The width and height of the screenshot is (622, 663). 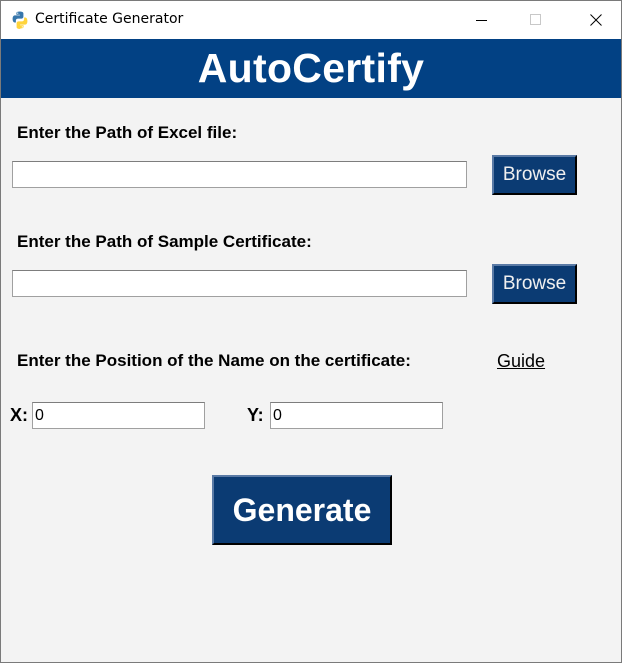 I want to click on excel-path-label: Enter the Path of Excel file:, so click(x=127, y=132).